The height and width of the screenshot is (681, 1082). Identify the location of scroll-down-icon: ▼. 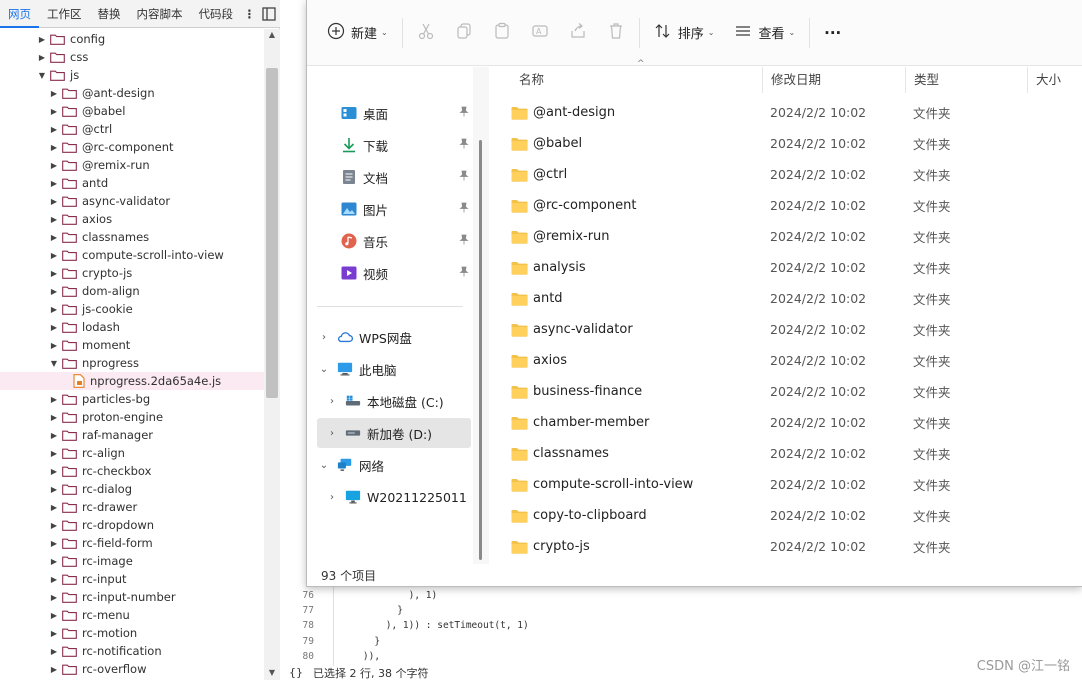
(272, 672).